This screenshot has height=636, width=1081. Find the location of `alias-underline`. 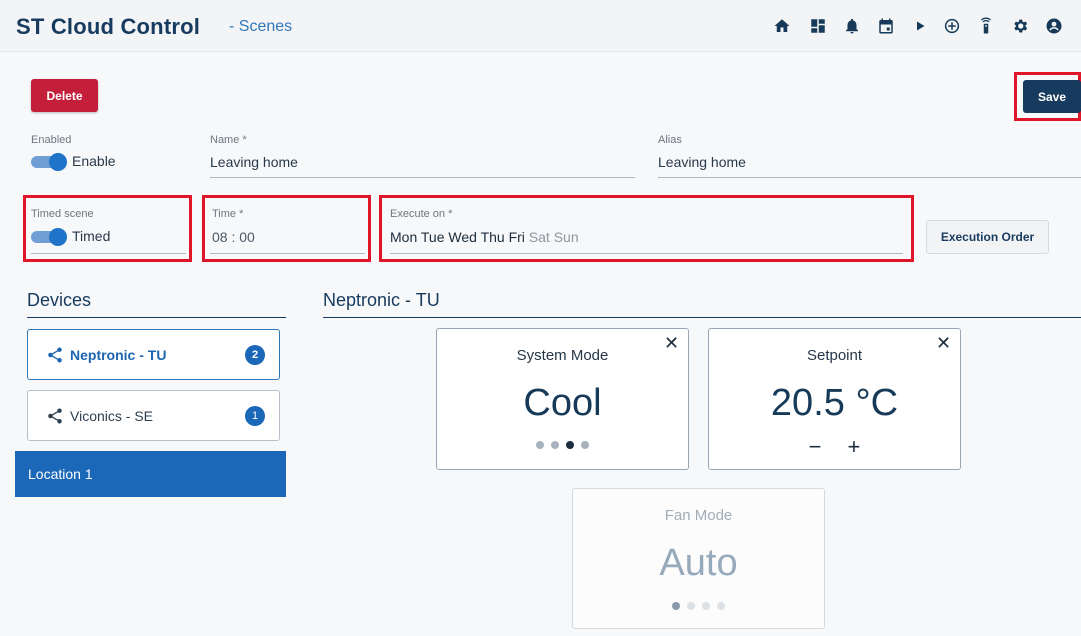

alias-underline is located at coordinates (869, 177).